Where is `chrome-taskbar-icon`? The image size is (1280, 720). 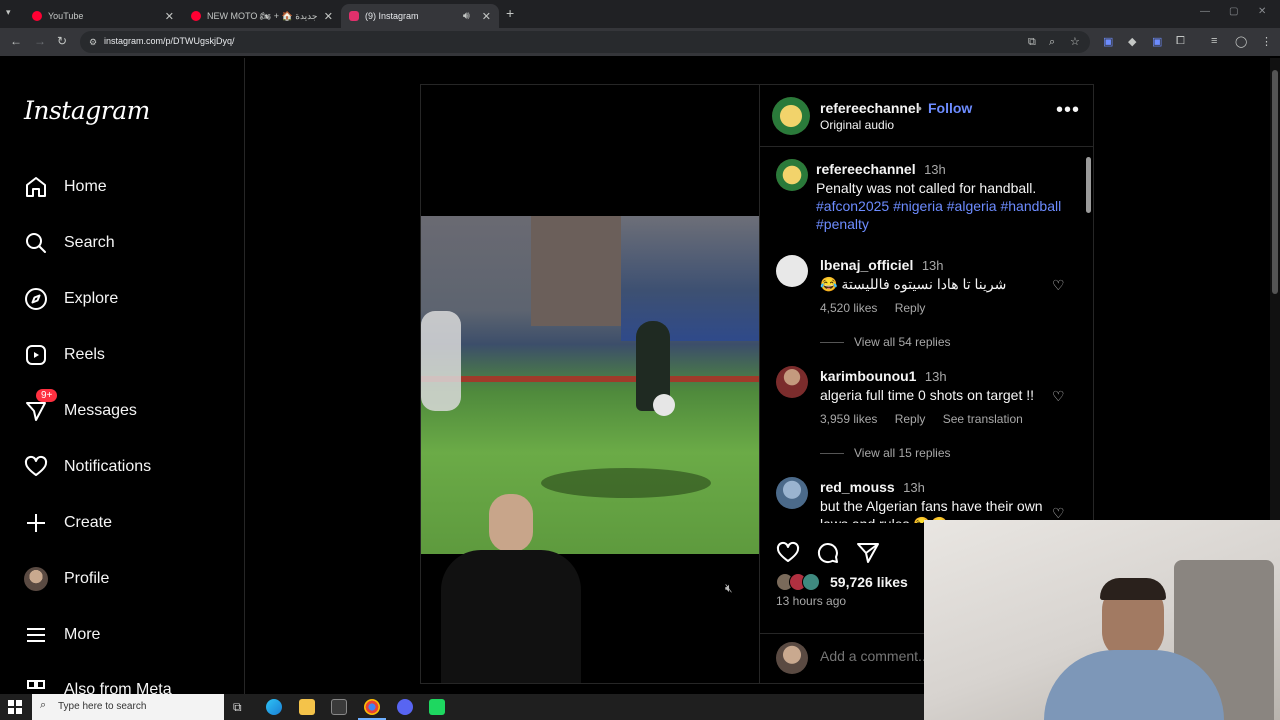
chrome-taskbar-icon is located at coordinates (372, 707).